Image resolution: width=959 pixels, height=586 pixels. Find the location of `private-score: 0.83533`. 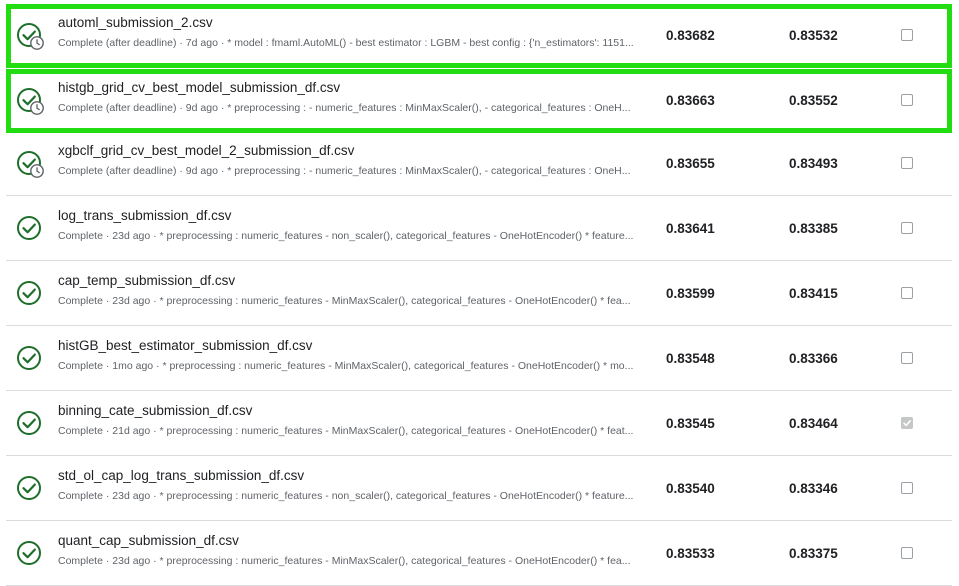

private-score: 0.83533 is located at coordinates (690, 553).